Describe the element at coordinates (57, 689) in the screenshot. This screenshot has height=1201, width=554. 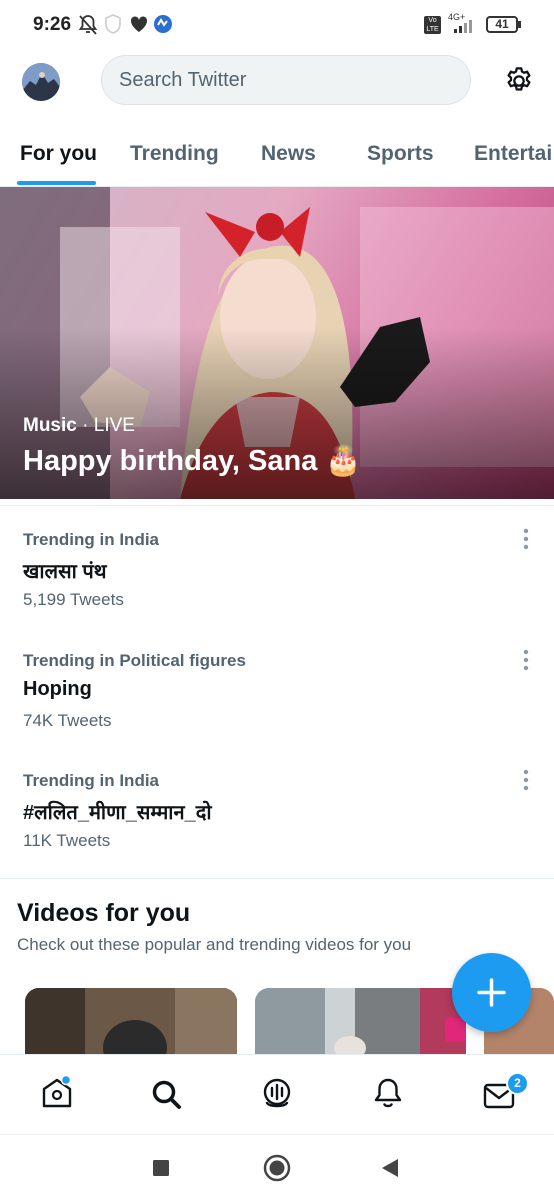
I see `trend-name: Hoping` at that location.